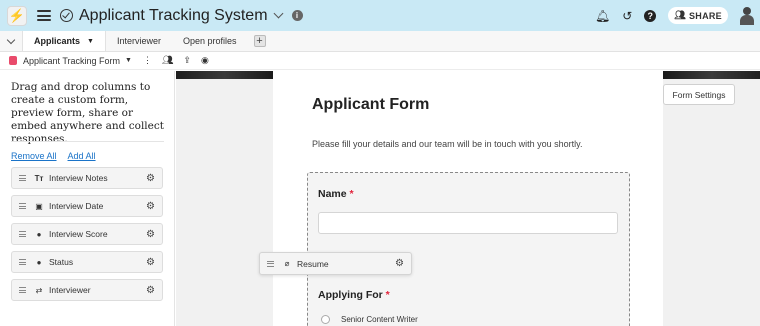 This screenshot has height=326, width=760. Describe the element at coordinates (627, 16) in the screenshot. I see `history-icon: ↺` at that location.